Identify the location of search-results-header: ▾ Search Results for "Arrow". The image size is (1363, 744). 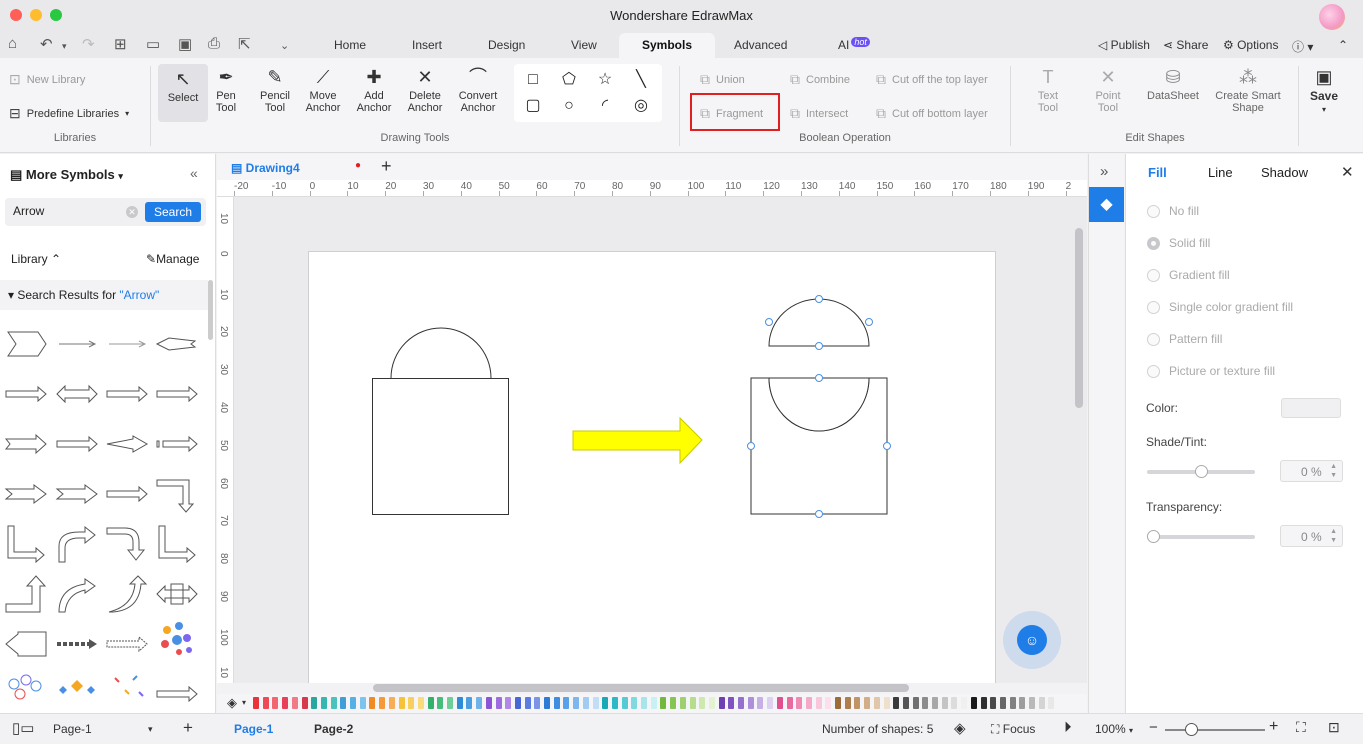
(104, 295).